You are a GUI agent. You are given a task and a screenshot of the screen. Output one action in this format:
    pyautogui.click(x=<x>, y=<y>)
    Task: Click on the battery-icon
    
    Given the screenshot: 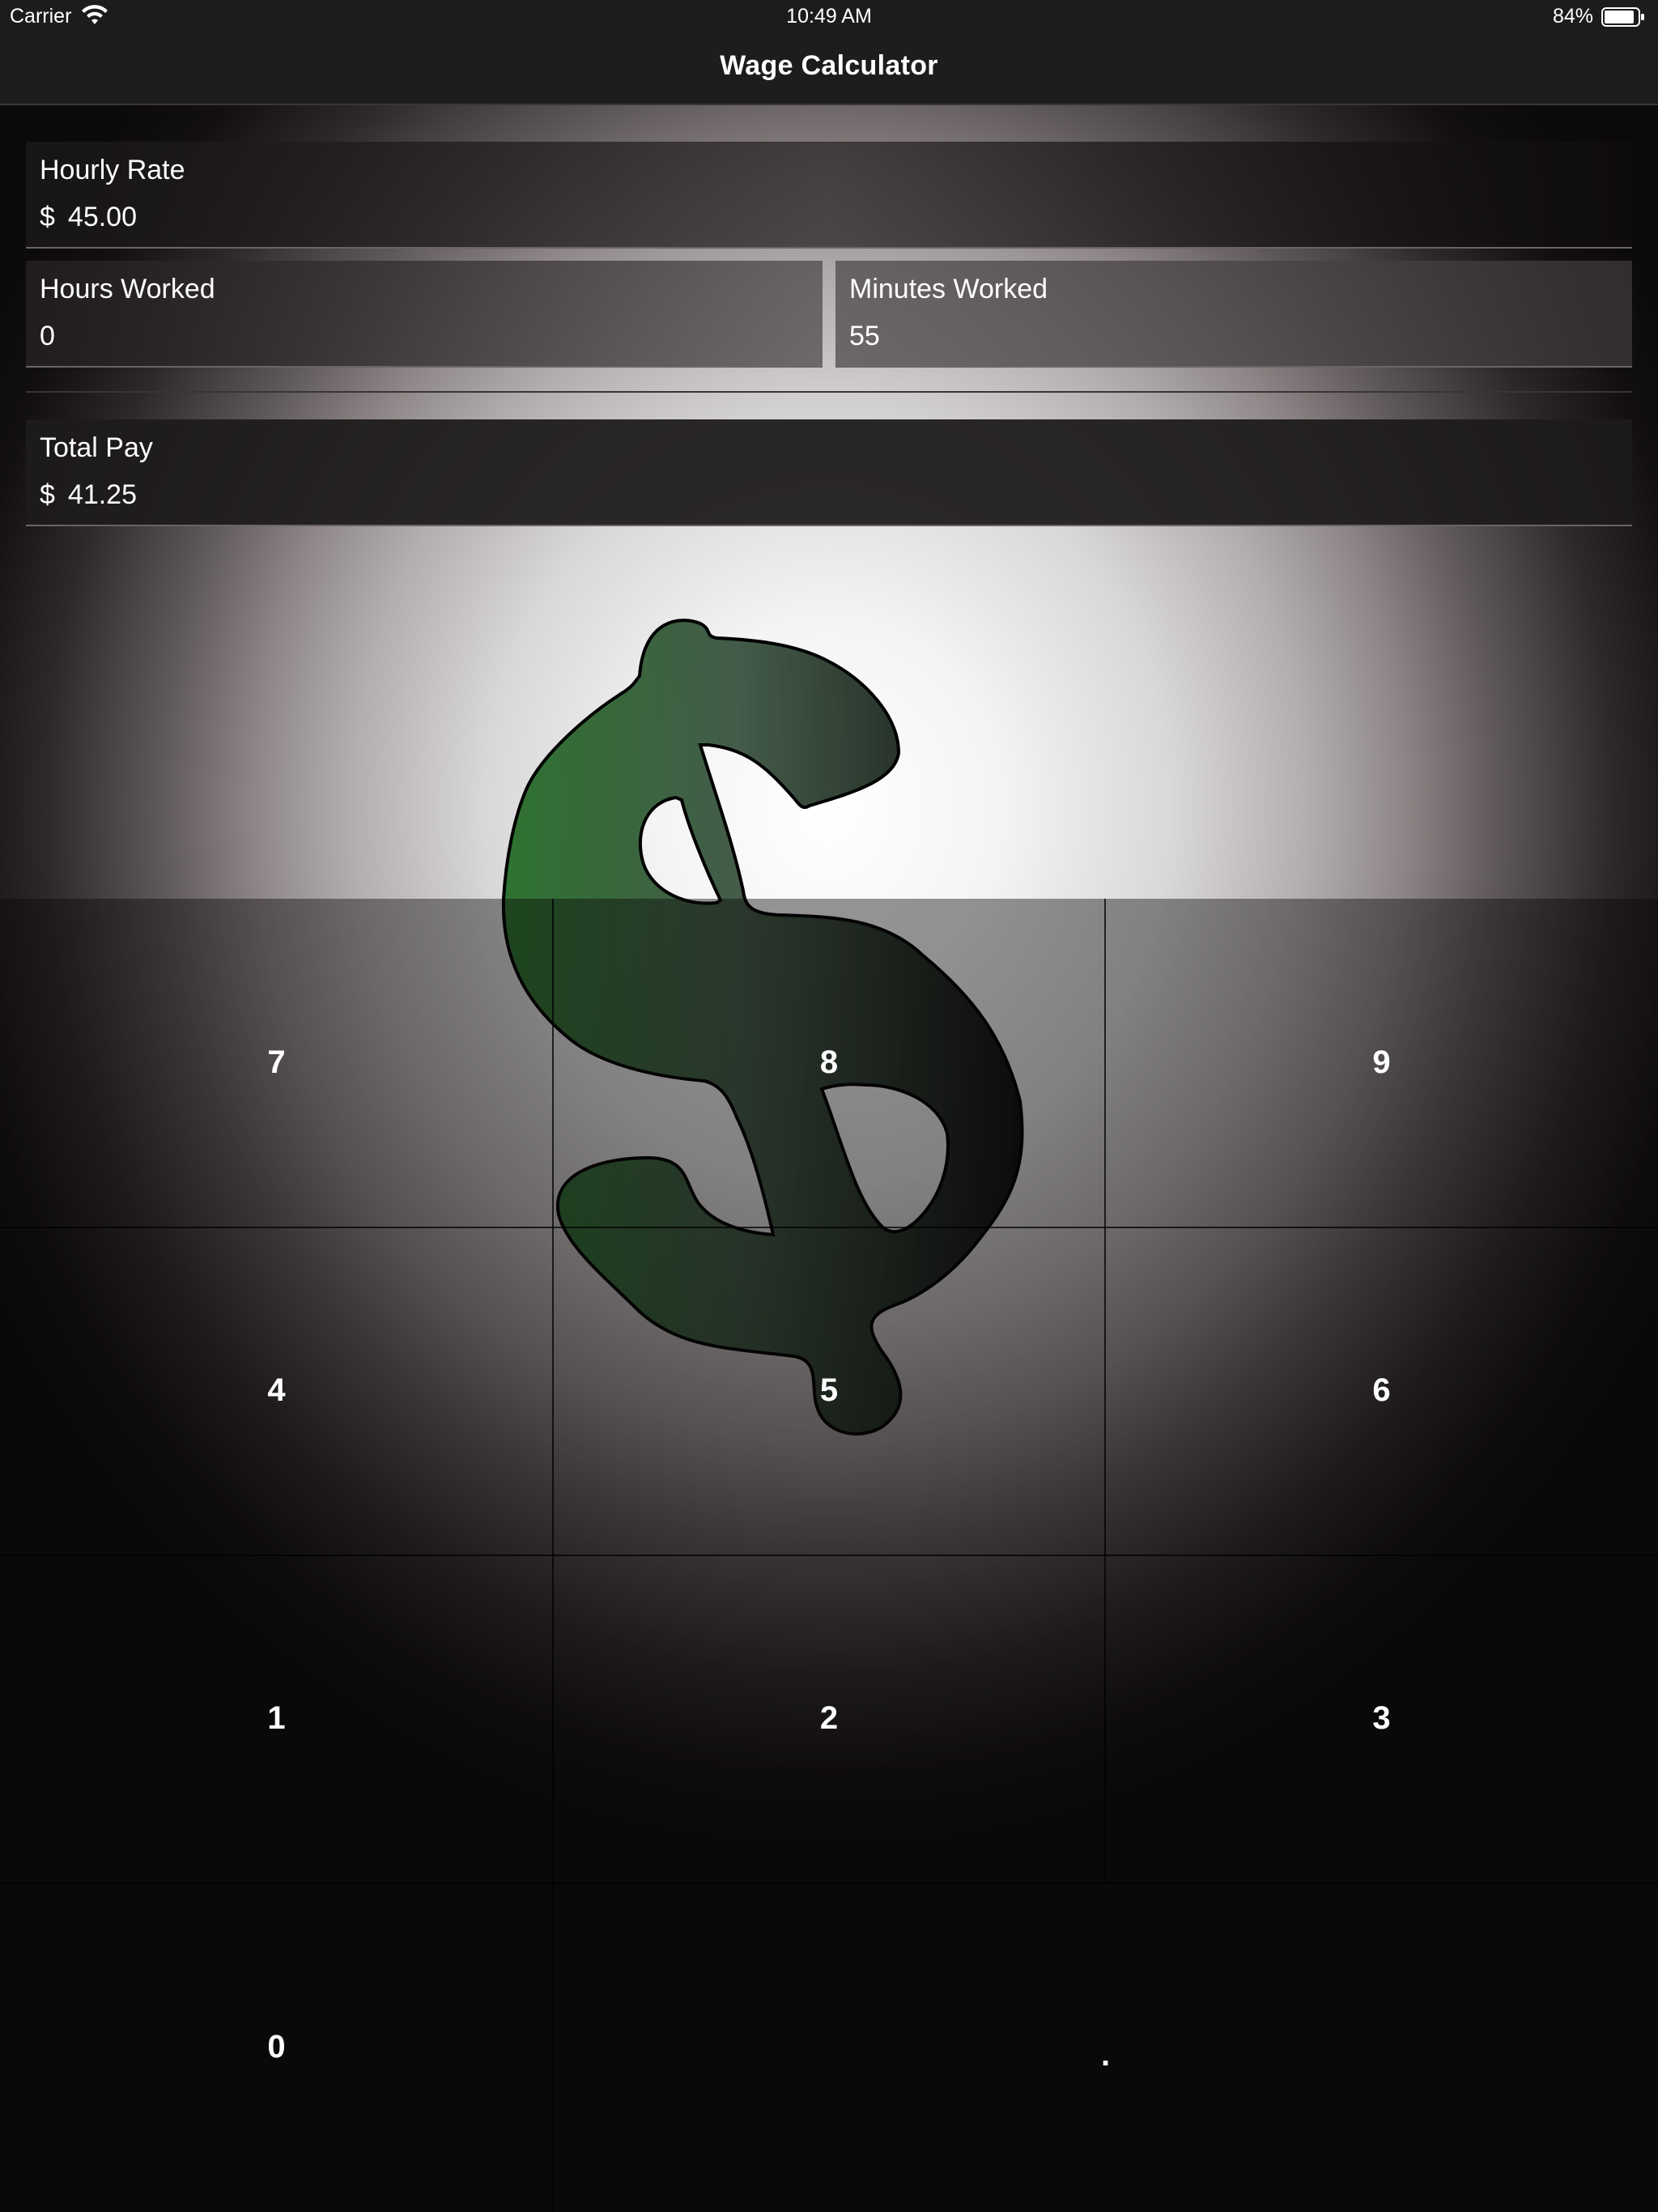 What is the action you would take?
    pyautogui.click(x=1622, y=17)
    